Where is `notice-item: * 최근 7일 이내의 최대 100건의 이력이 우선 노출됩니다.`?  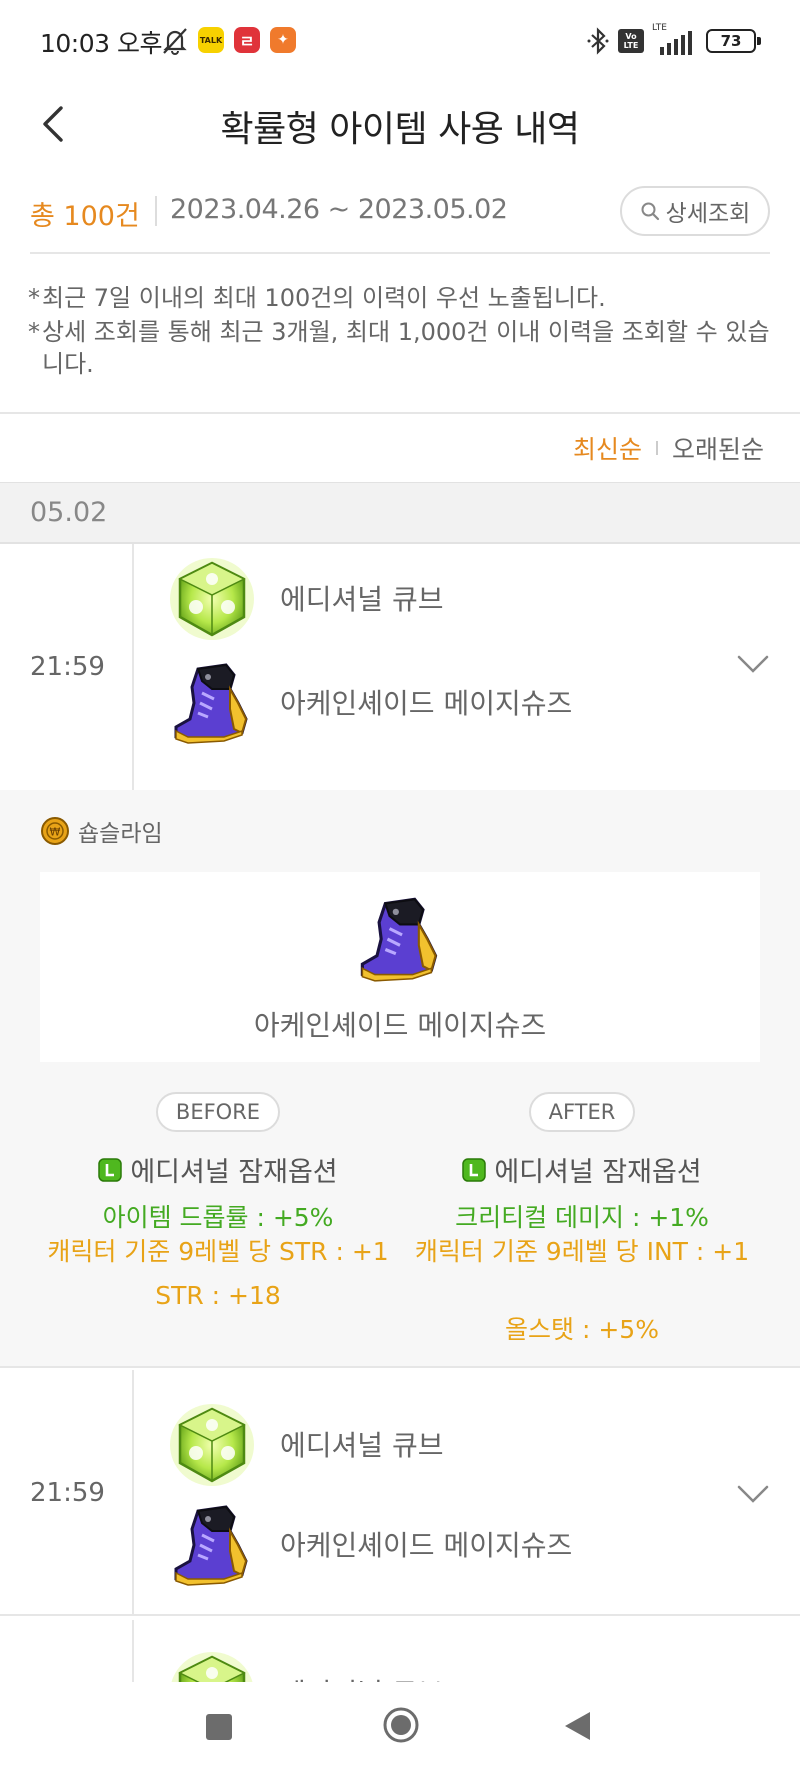 notice-item: * 최근 7일 이내의 최대 100건의 이력이 우선 노출됩니다. is located at coordinates (317, 298).